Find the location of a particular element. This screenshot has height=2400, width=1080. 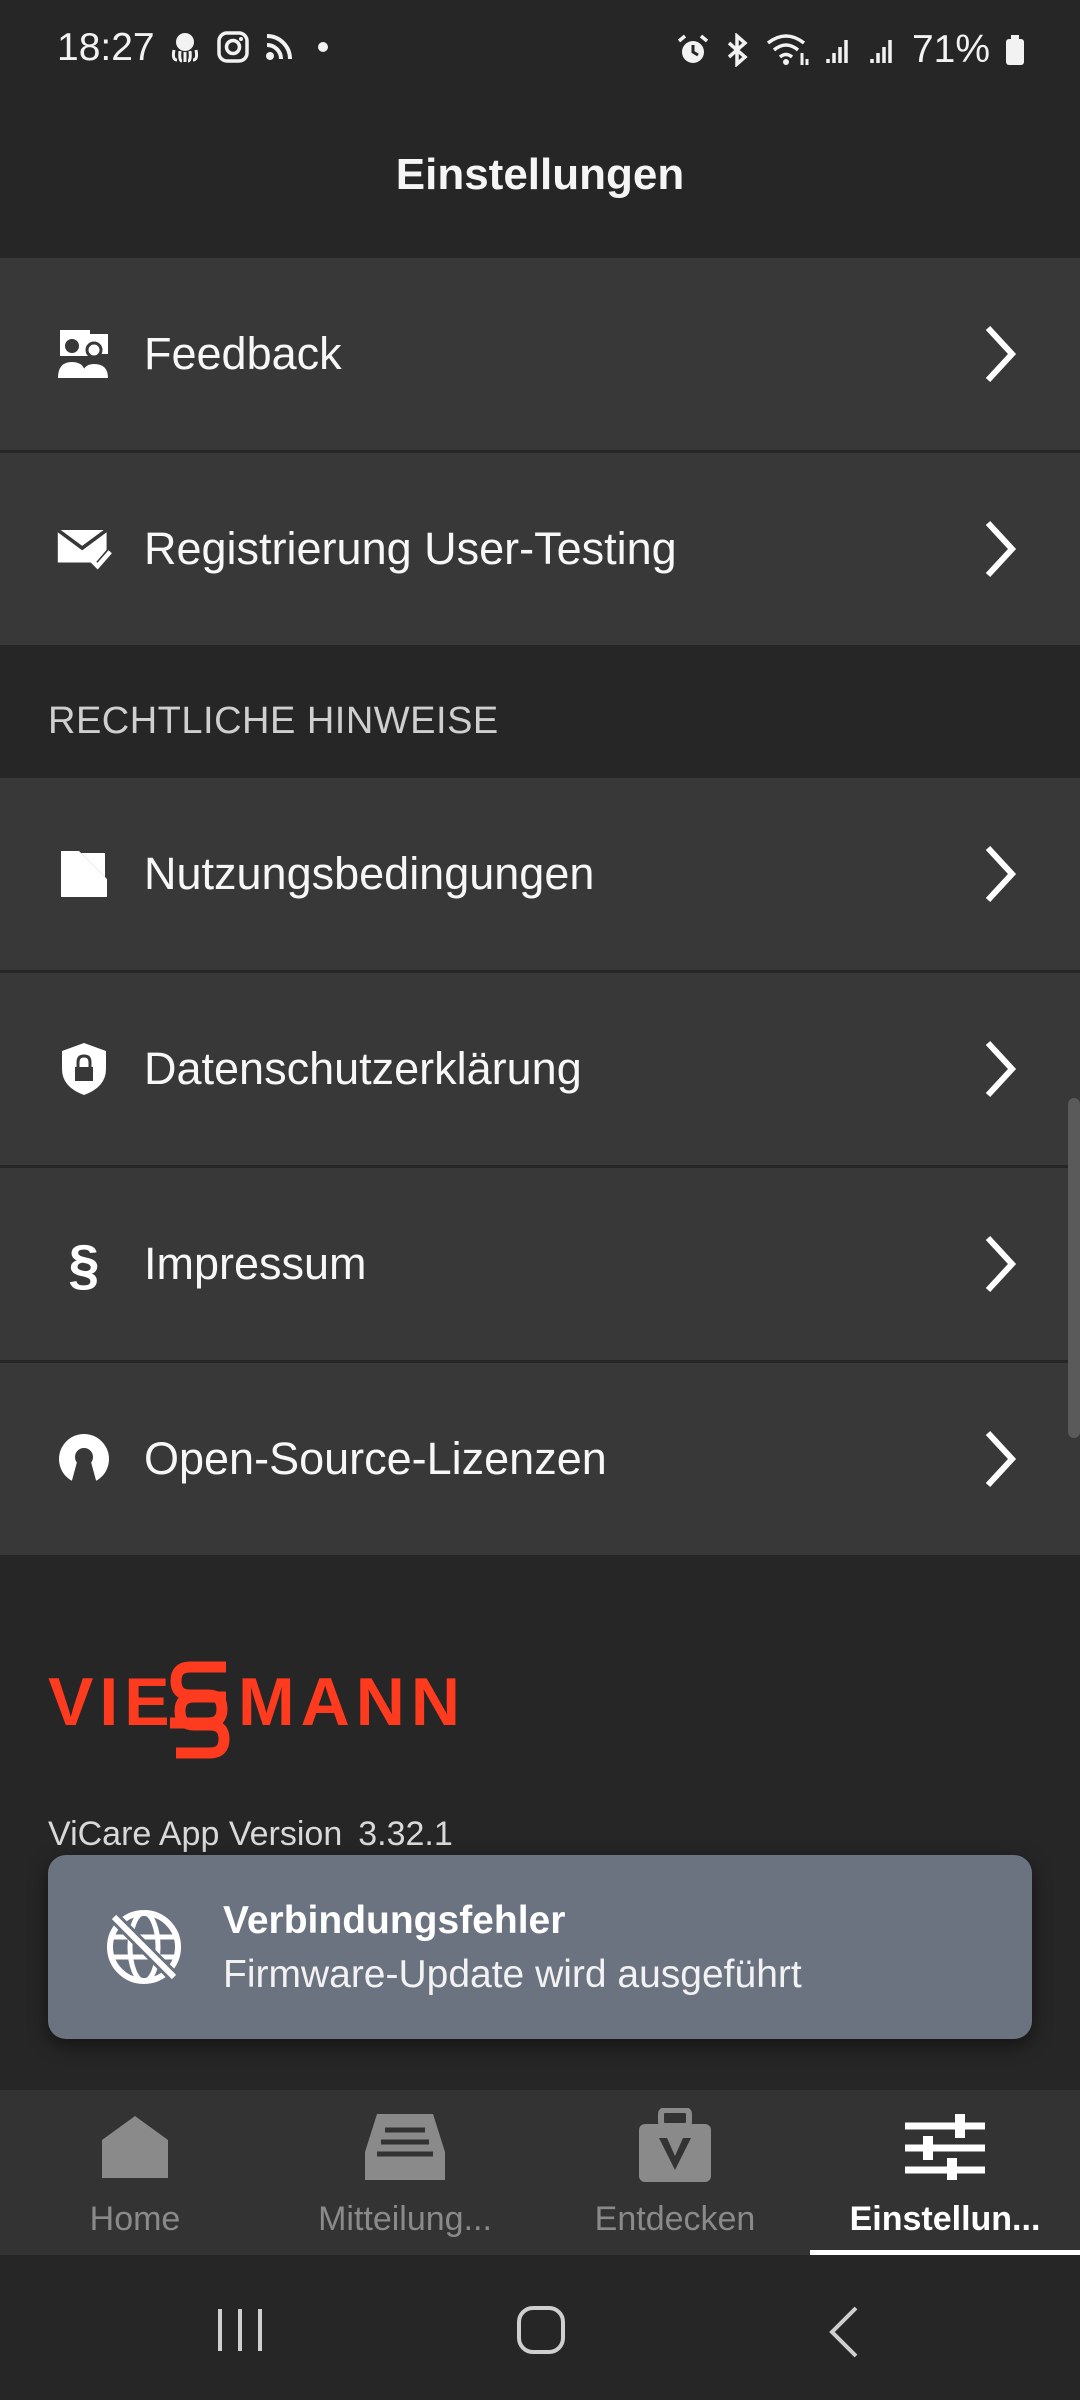

home-button-icon is located at coordinates (541, 2330).